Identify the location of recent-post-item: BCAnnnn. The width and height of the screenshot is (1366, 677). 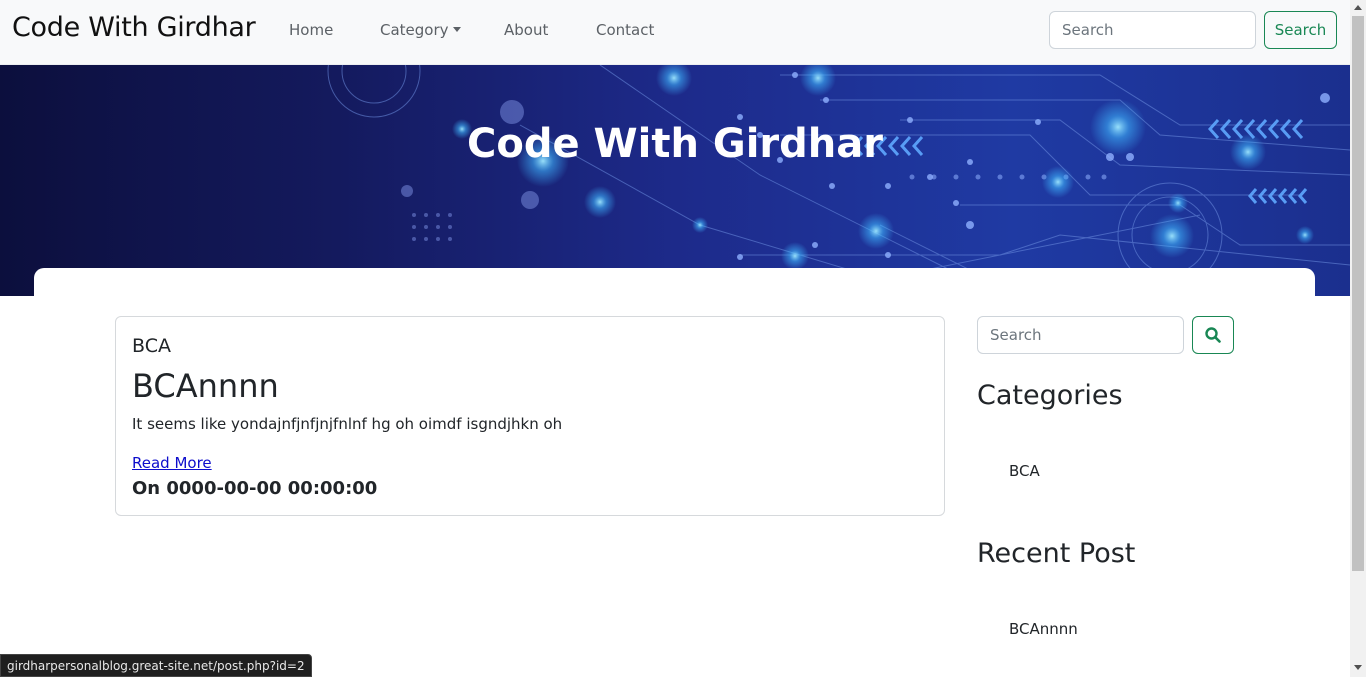
(1043, 629).